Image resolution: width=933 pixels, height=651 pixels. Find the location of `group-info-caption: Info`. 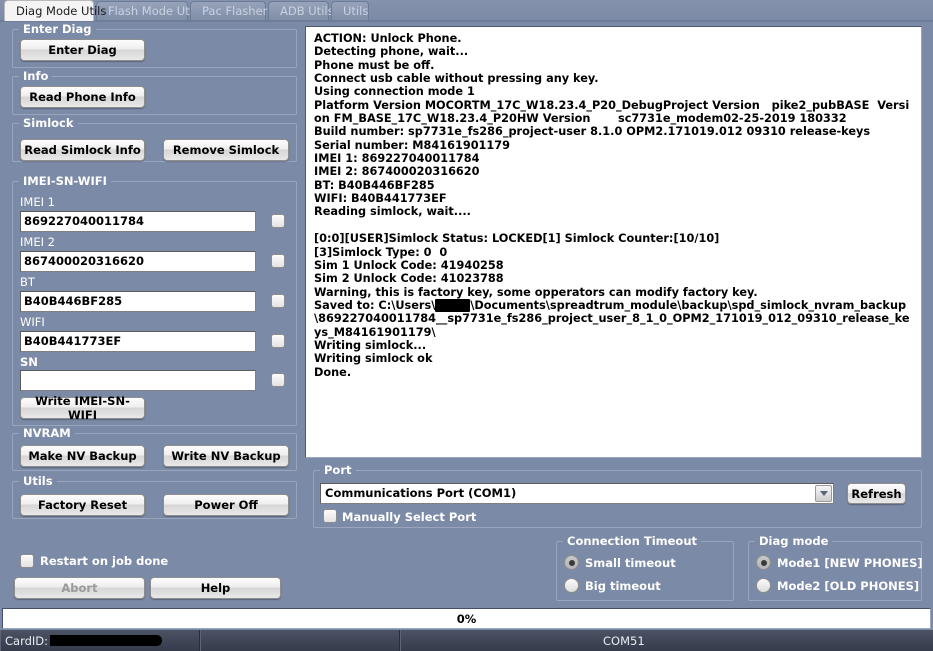

group-info-caption: Info is located at coordinates (36, 76).